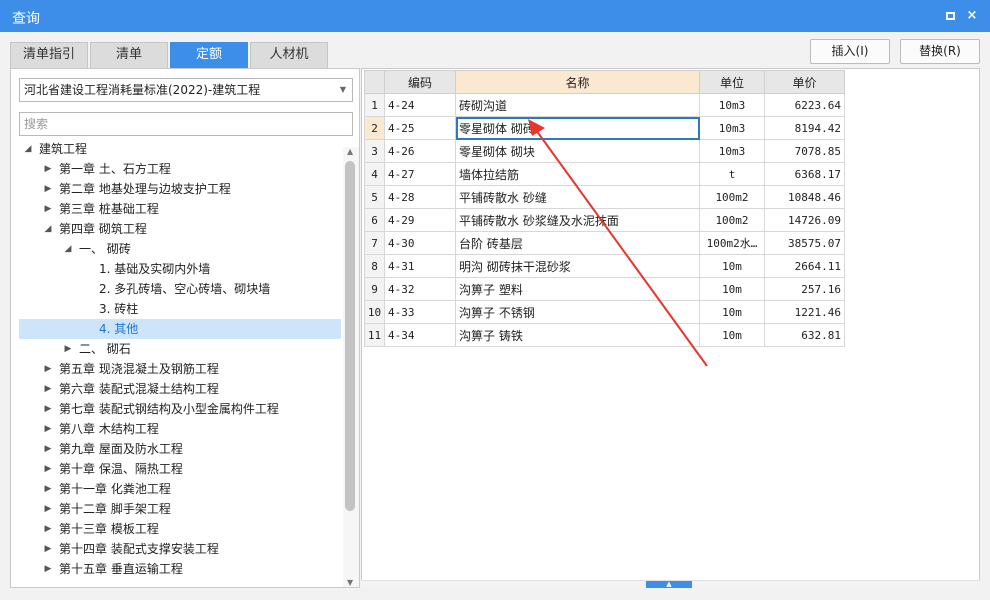 The image size is (990, 600). Describe the element at coordinates (950, 16) in the screenshot. I see `maximize-icon` at that location.